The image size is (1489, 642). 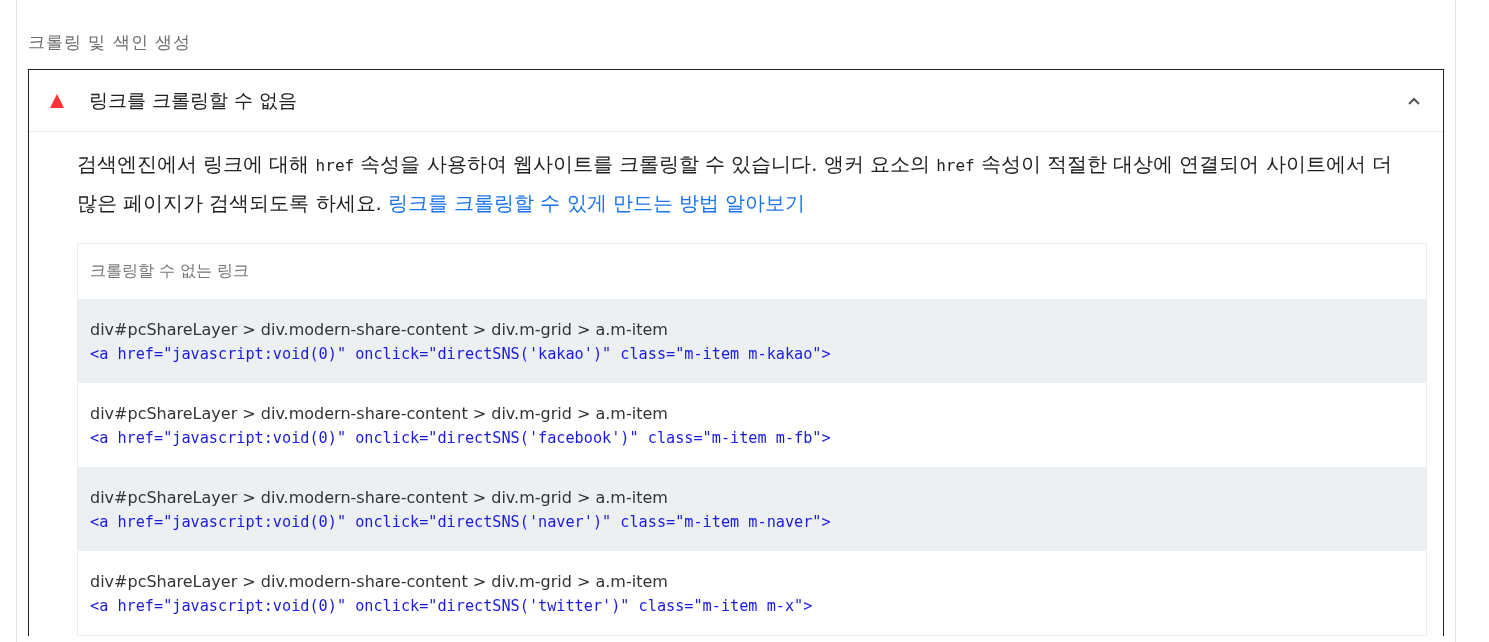 I want to click on code-snippet: <a href="javascript:void(0)" onclick="directSNS('kakao')" class="m-item m-kakao">, so click(x=461, y=353).